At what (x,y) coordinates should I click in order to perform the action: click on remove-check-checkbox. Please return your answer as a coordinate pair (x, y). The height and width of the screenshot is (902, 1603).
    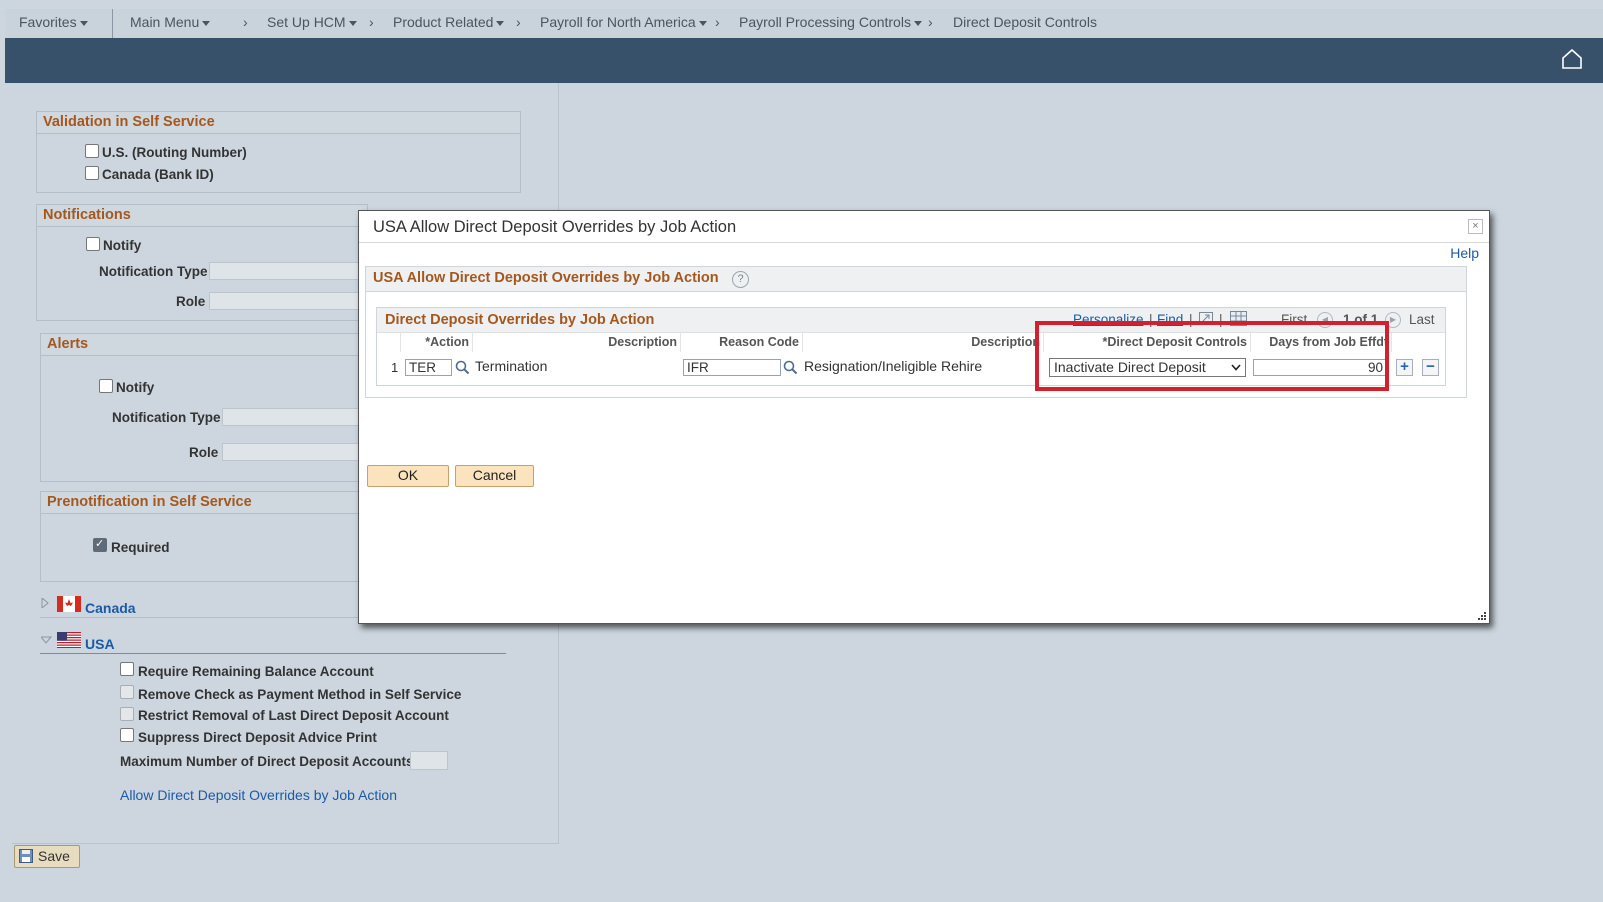
    Looking at the image, I should click on (127, 692).